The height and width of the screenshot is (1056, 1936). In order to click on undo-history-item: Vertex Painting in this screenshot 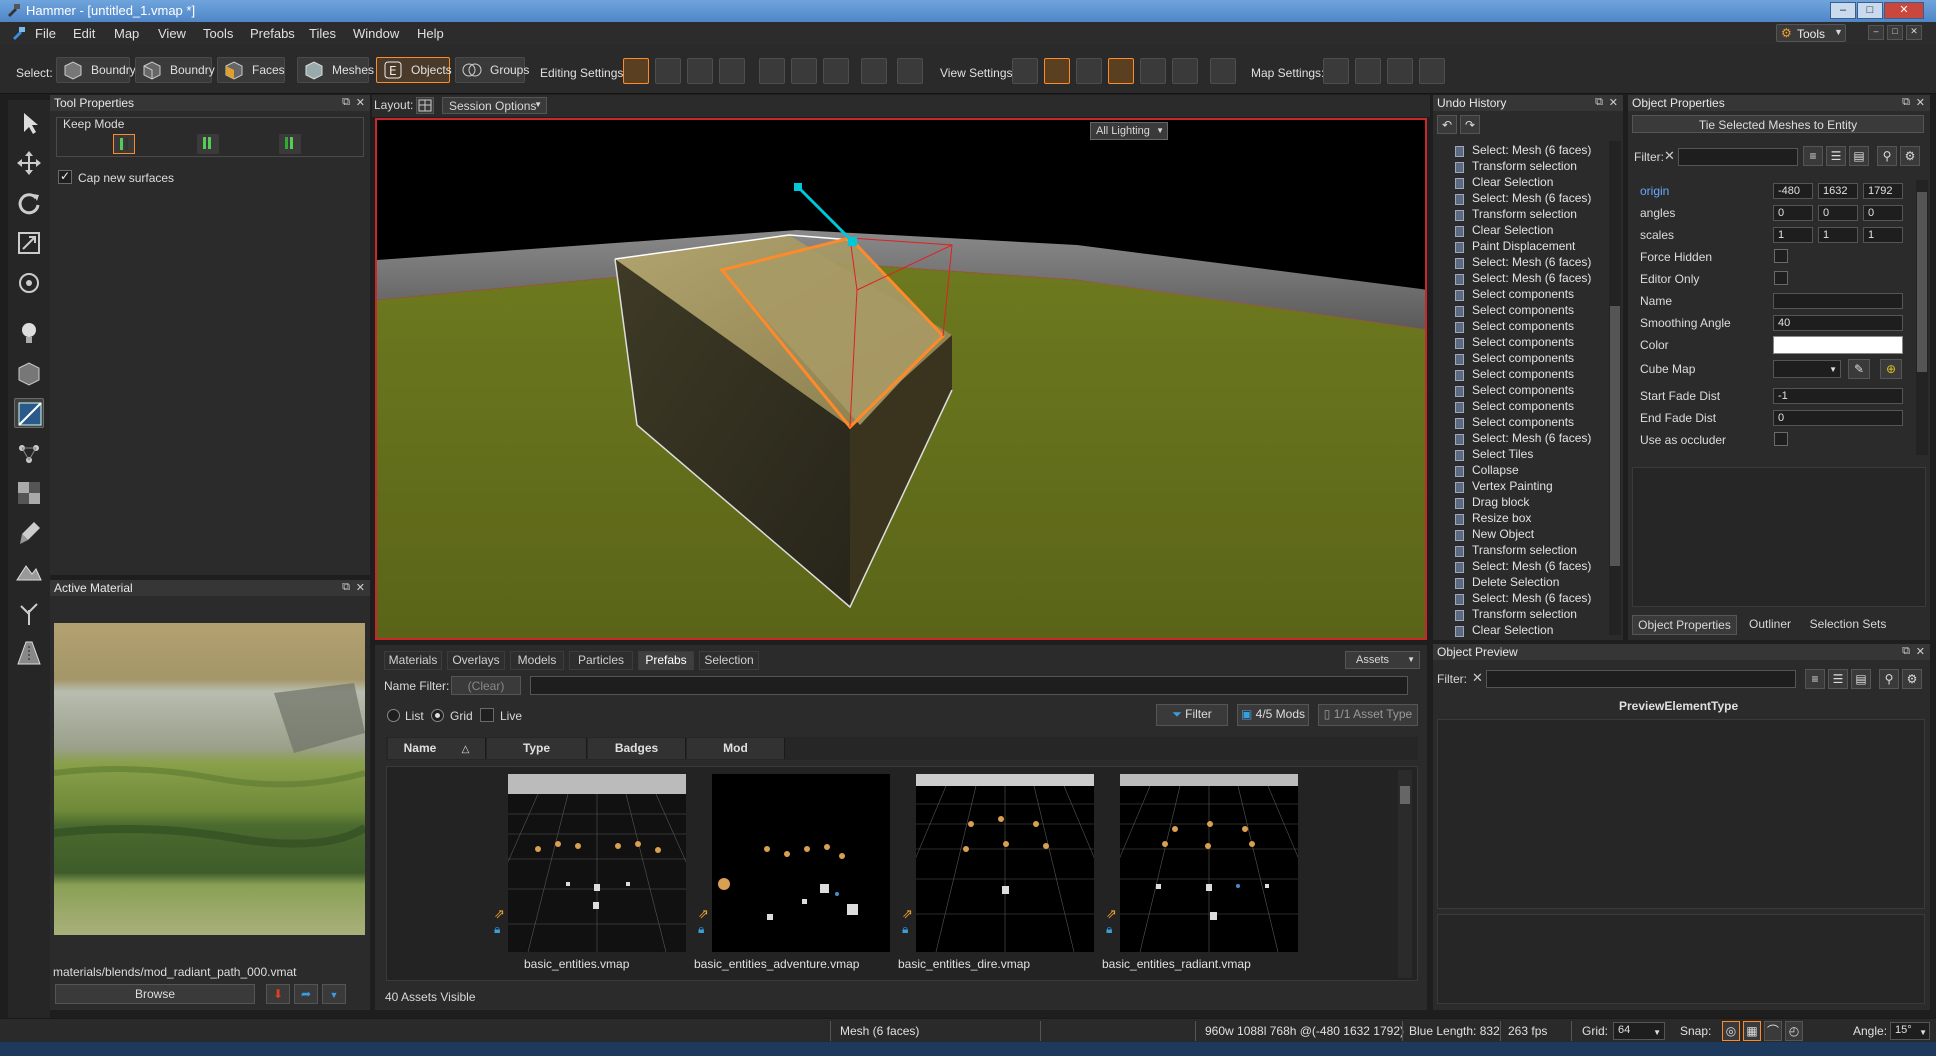, I will do `click(1512, 486)`.